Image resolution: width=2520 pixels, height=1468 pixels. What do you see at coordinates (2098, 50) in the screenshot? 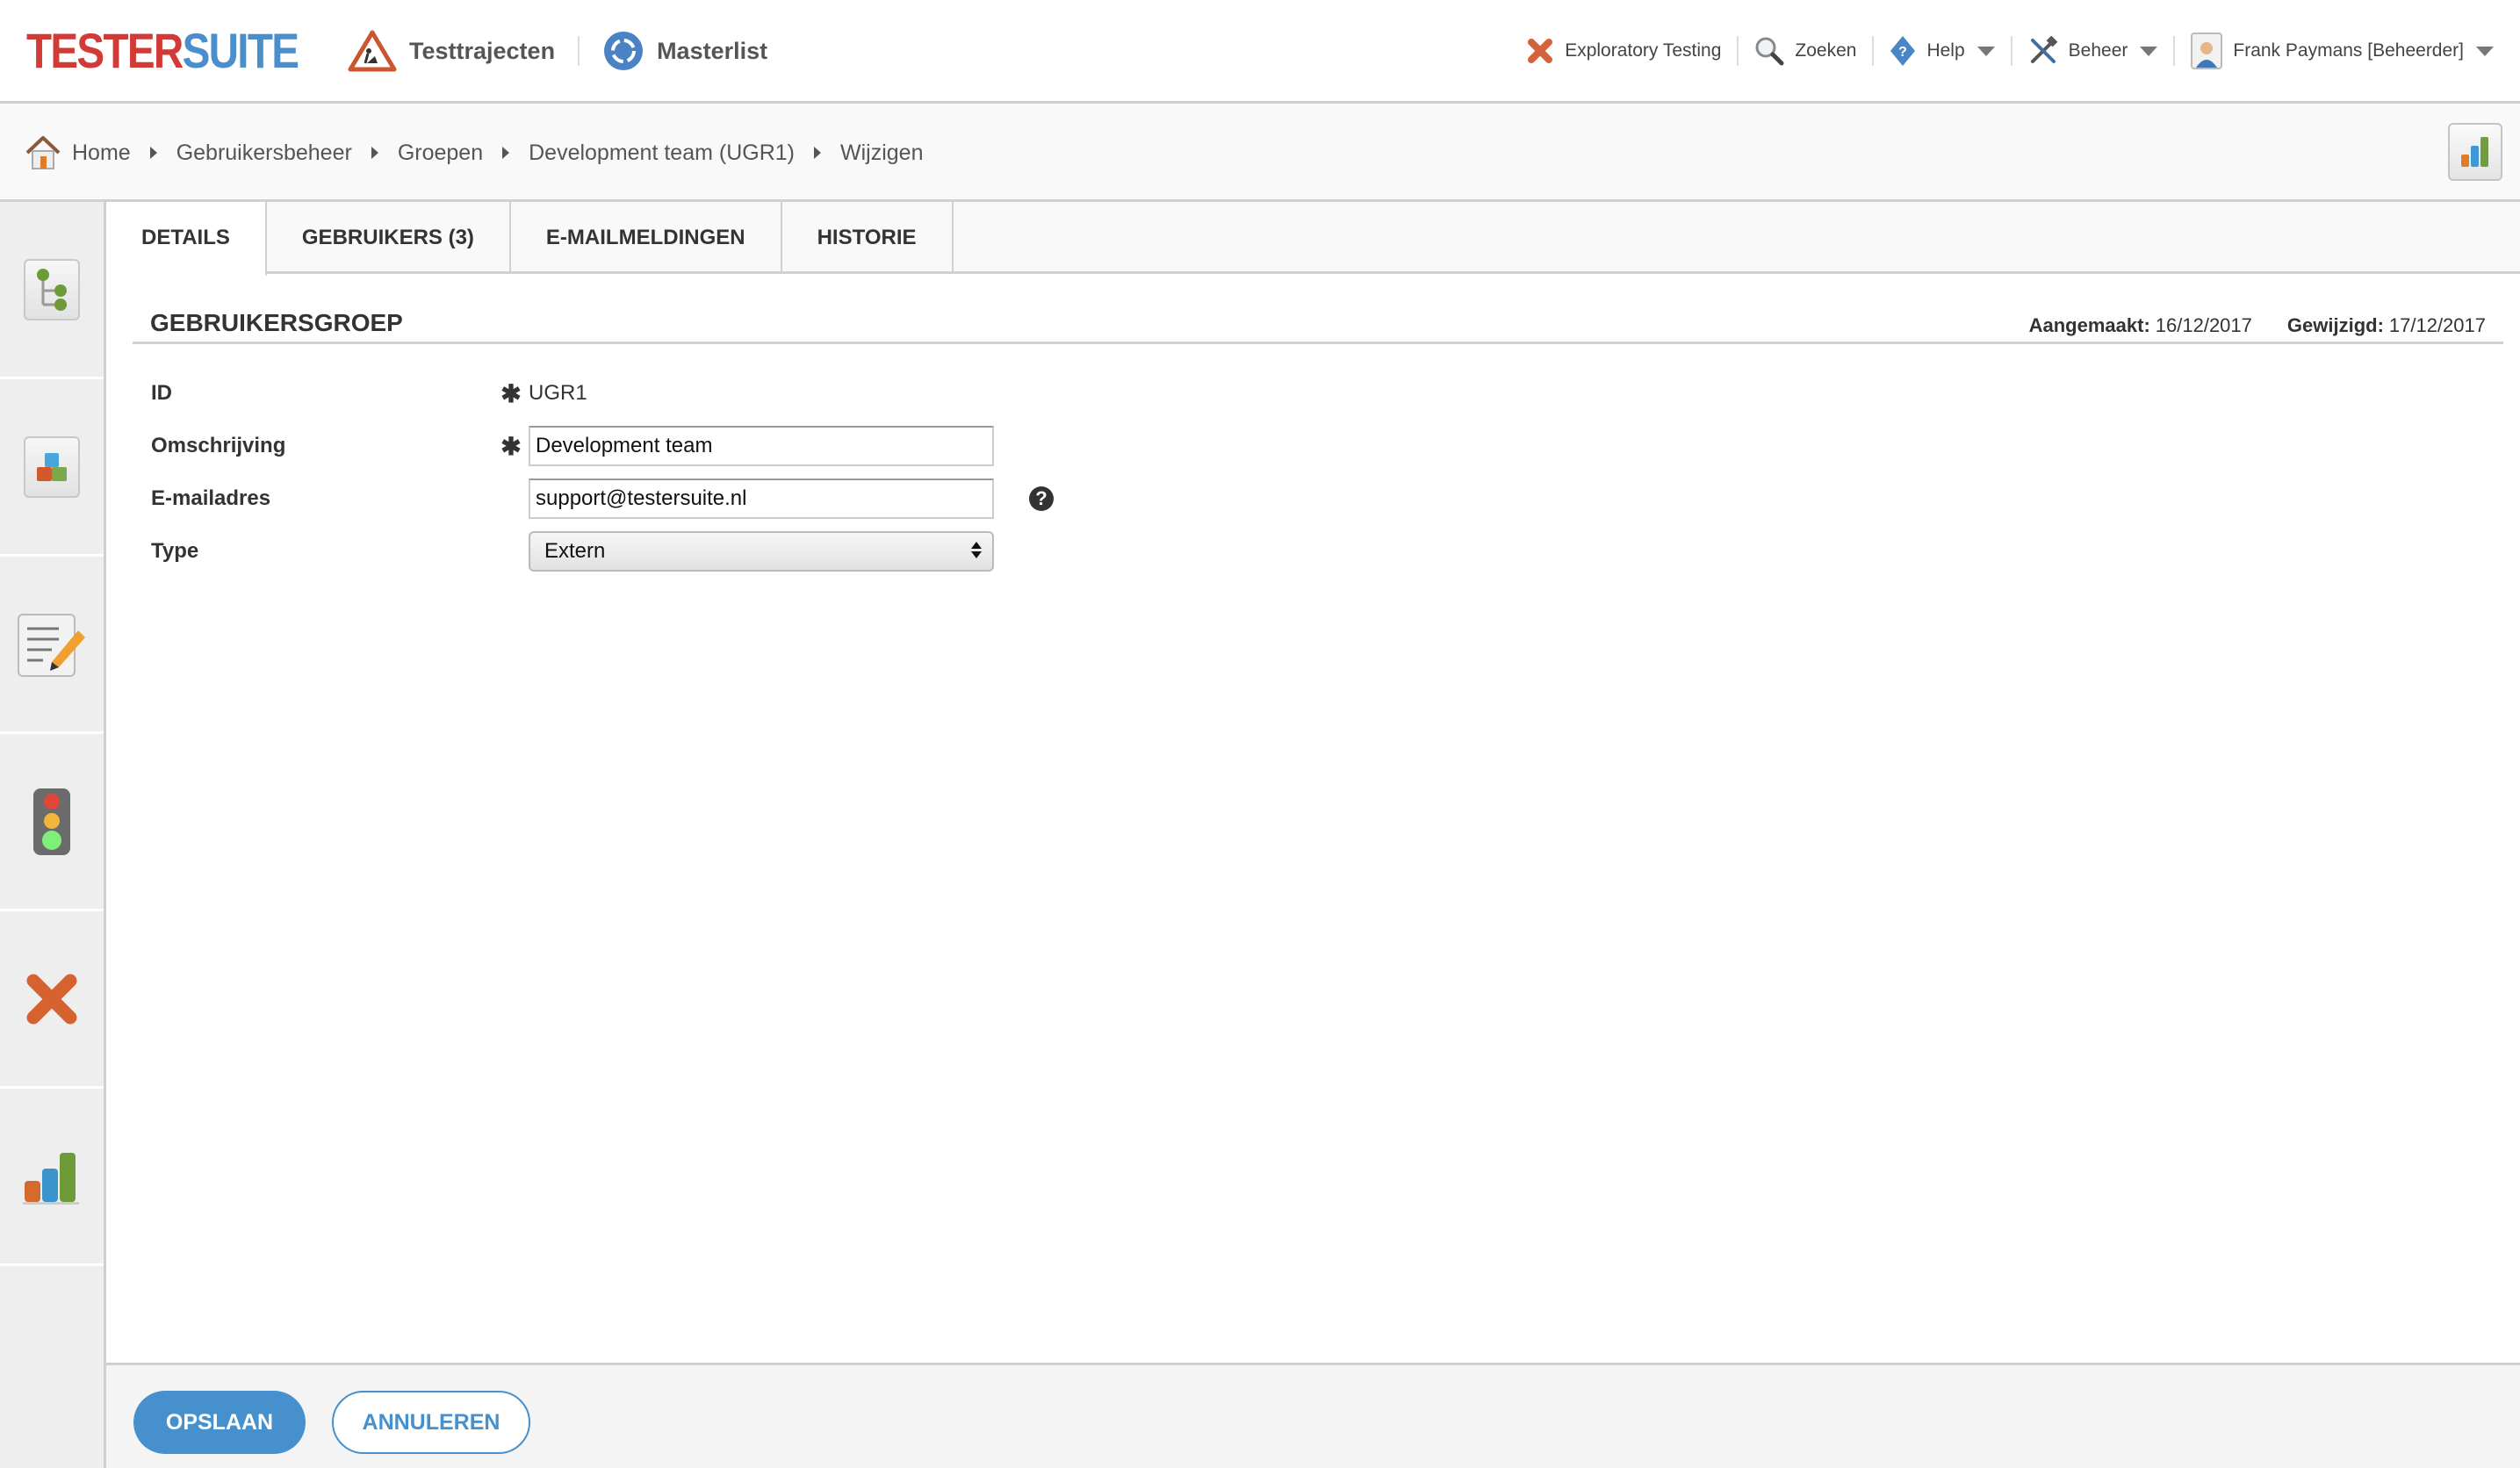
I see `tool-label: Beheer` at bounding box center [2098, 50].